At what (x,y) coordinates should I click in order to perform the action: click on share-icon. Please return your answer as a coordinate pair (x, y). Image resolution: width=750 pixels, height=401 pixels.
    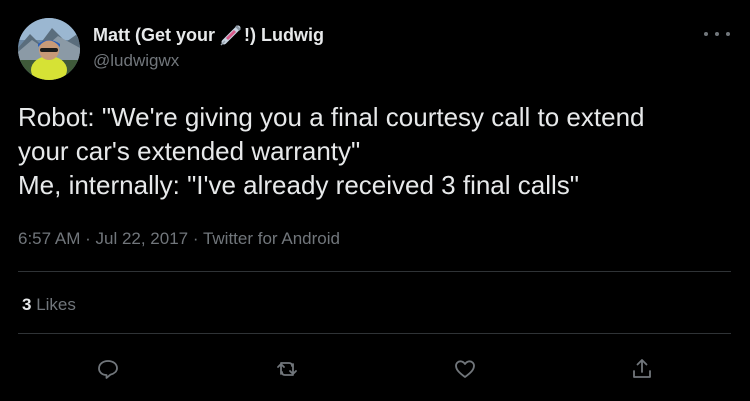
    Looking at the image, I should click on (642, 368).